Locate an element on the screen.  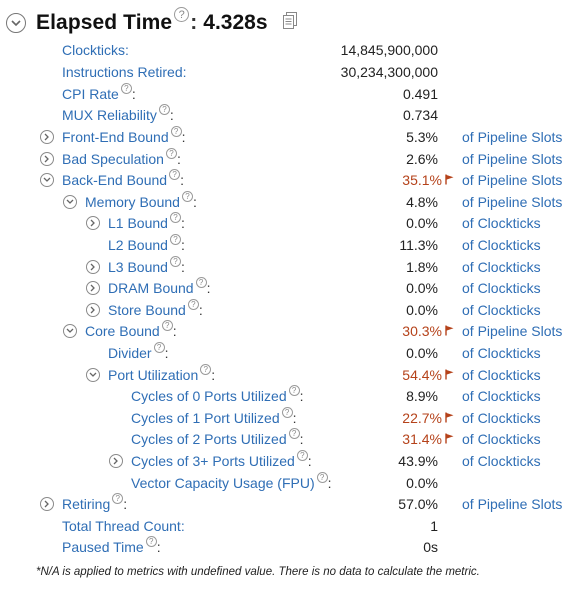
metric-label: CPI Rate?: is located at coordinates (99, 93).